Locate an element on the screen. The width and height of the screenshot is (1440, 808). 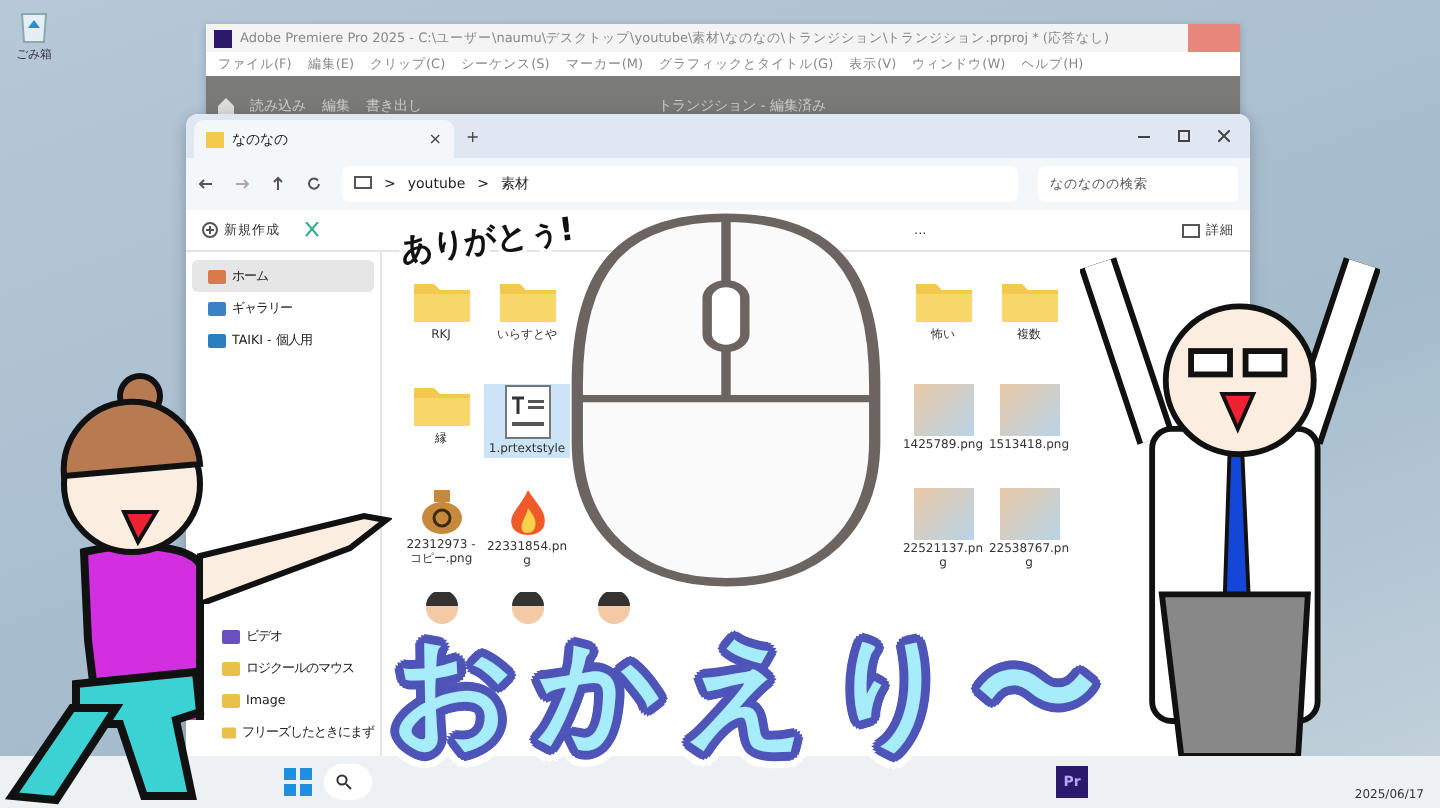
details-pane-icon is located at coordinates (1191, 230).